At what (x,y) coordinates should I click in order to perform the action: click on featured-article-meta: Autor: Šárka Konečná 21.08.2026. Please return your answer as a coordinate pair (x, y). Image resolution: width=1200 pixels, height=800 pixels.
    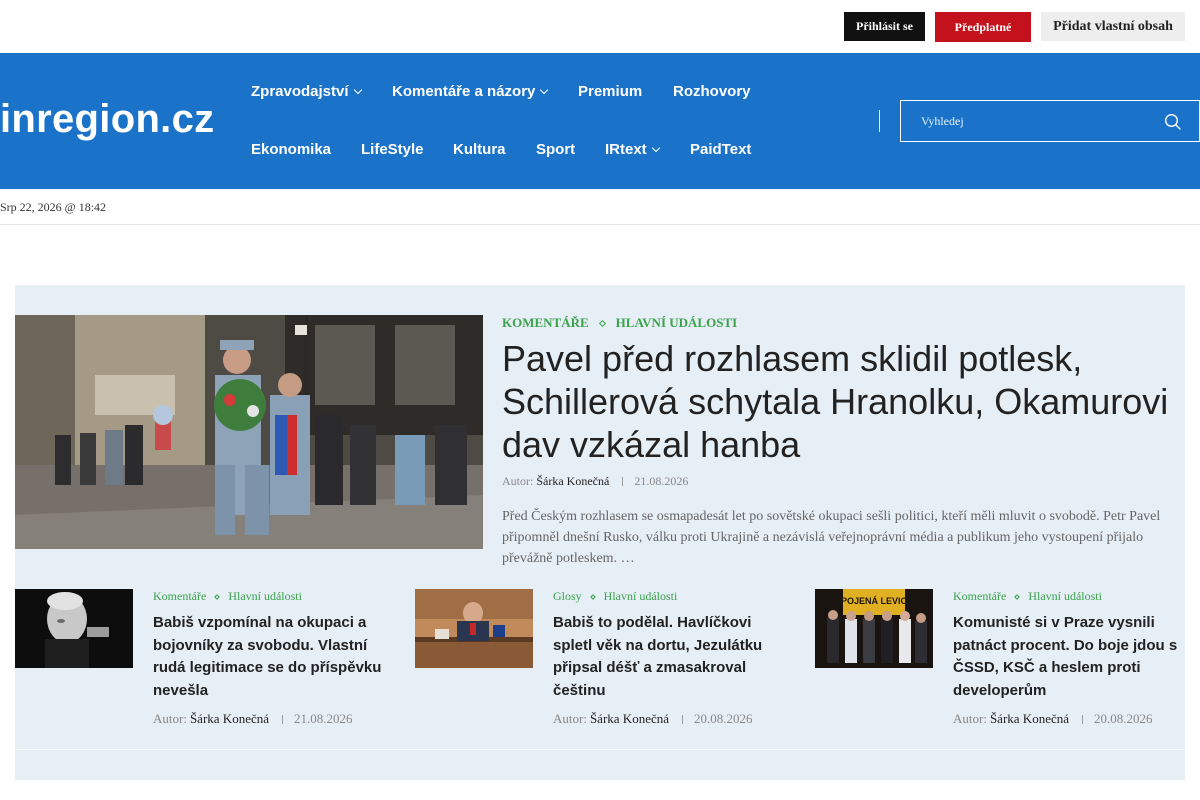
    Looking at the image, I should click on (595, 481).